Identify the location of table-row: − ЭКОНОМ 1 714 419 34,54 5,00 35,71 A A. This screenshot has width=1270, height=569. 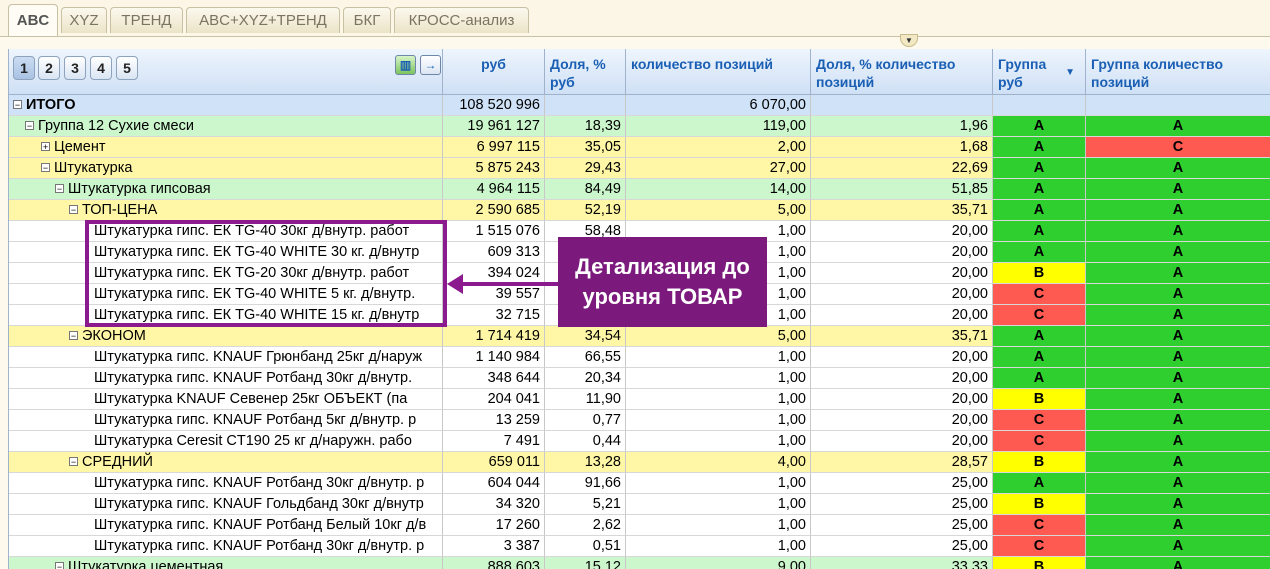
(639, 336).